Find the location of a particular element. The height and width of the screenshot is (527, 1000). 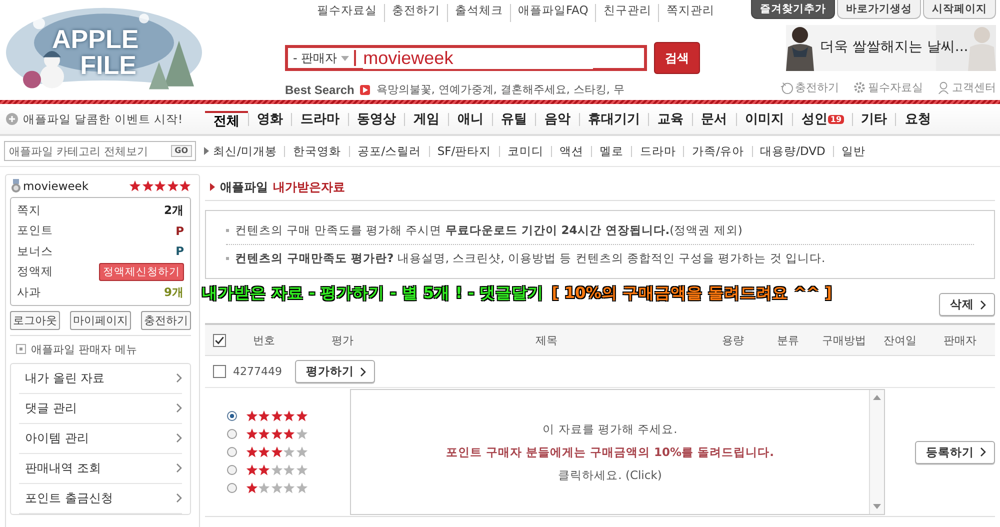

go-button: GO is located at coordinates (181, 151).